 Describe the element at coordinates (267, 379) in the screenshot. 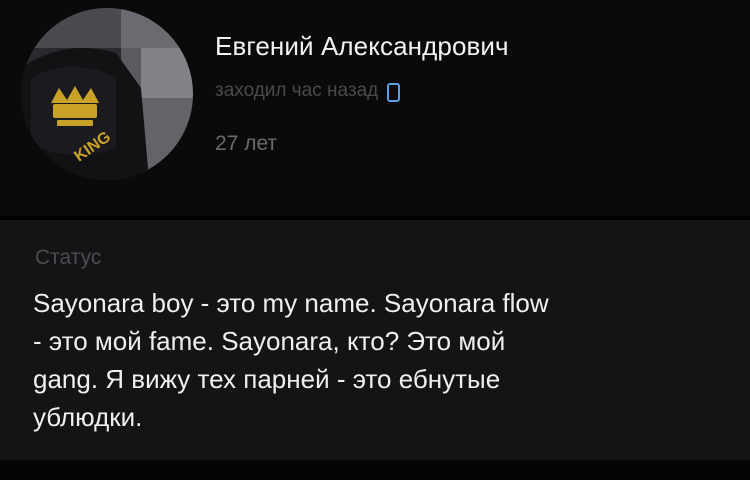

I see `status-line: gang. Я вижу тех парней - это ебнутые` at that location.